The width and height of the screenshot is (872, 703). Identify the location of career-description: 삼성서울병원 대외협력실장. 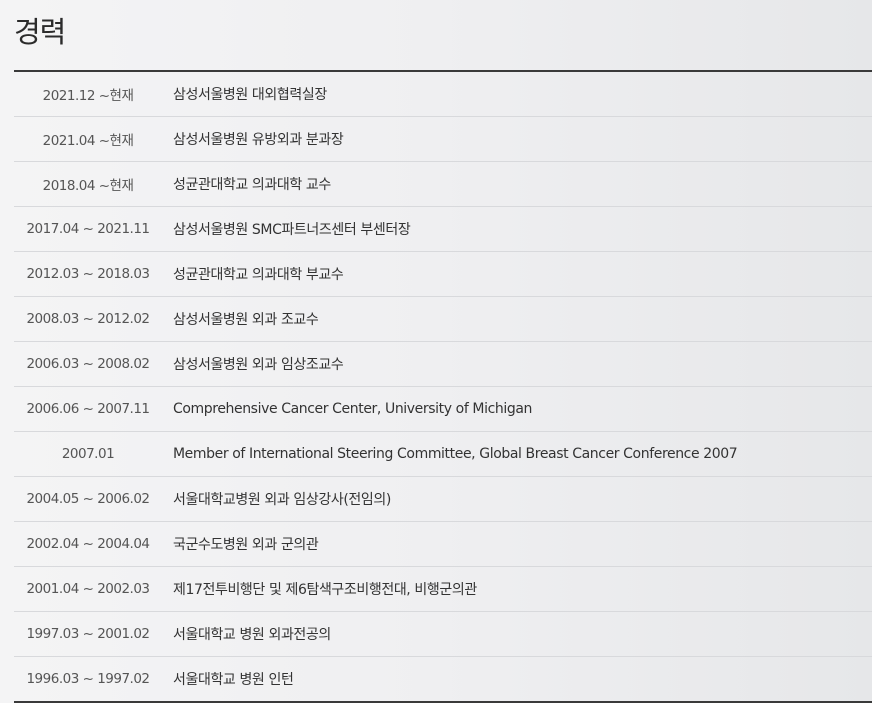
(250, 95).